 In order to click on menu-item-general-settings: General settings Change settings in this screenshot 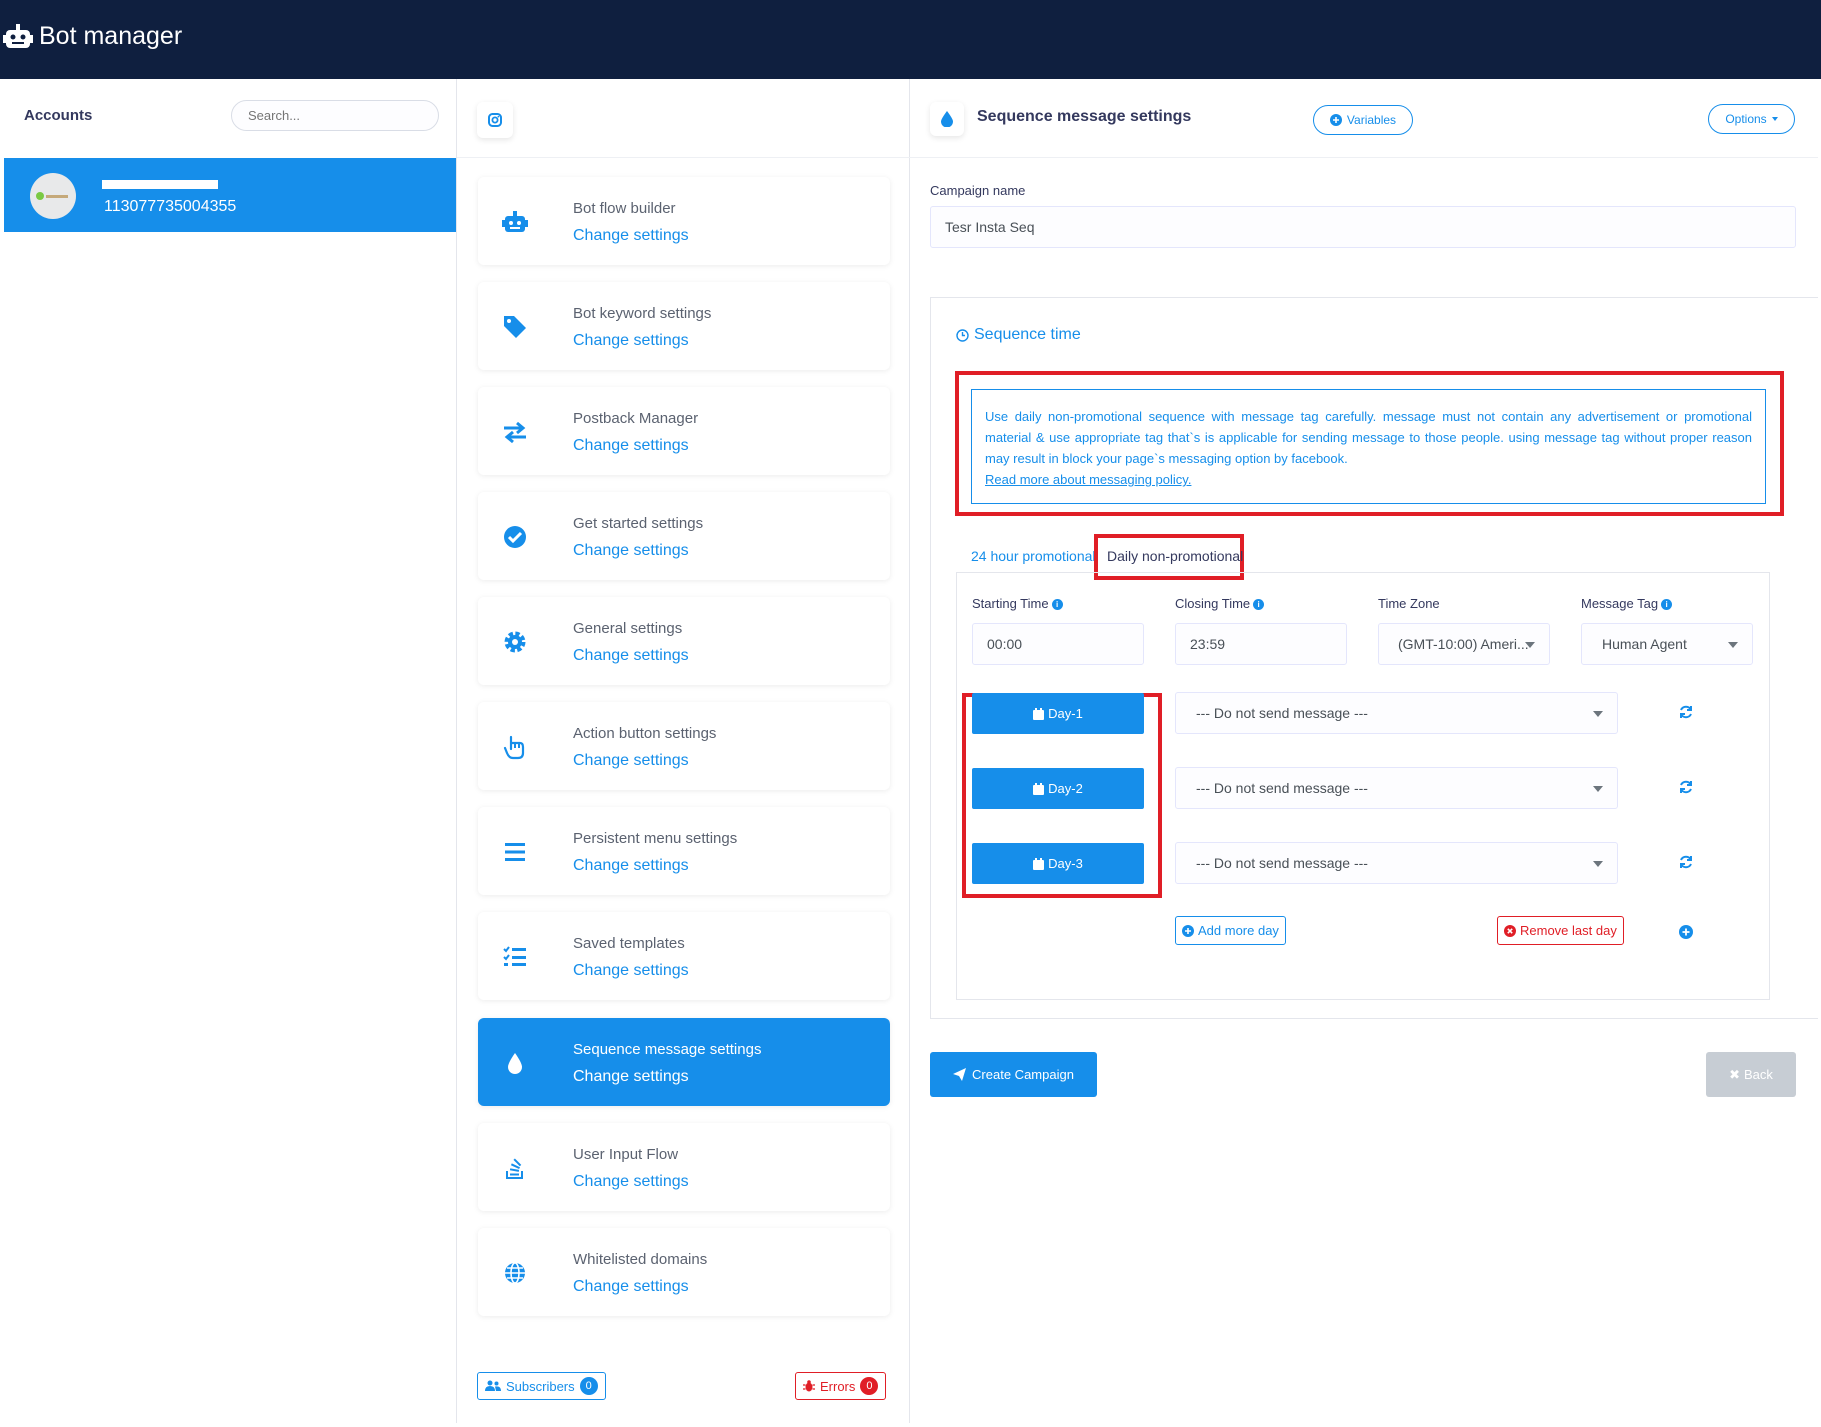, I will do `click(684, 641)`.